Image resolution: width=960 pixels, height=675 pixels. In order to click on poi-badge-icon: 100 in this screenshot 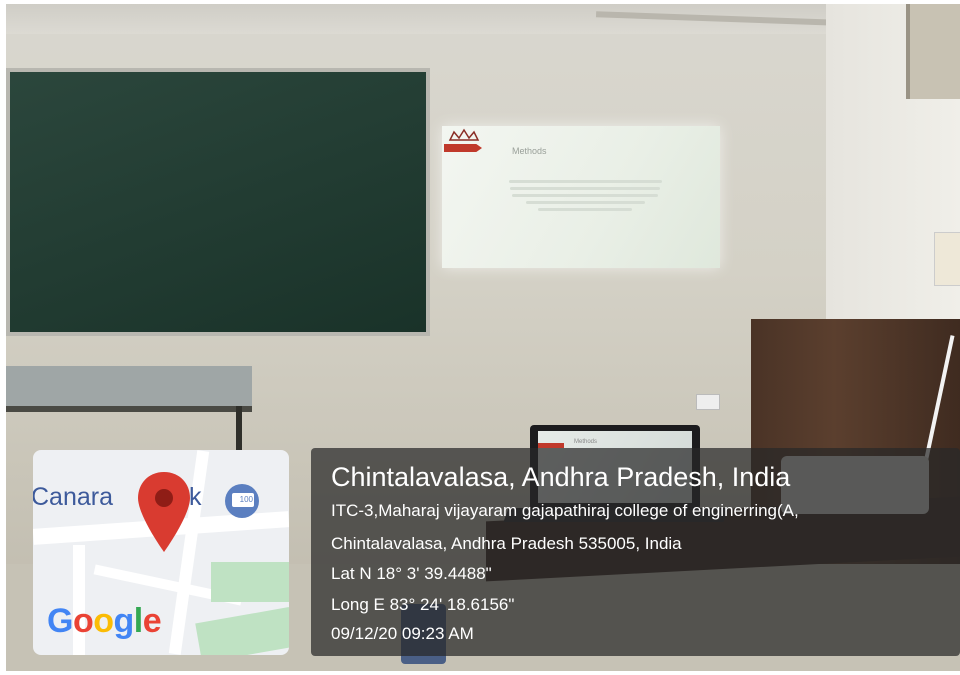, I will do `click(242, 501)`.